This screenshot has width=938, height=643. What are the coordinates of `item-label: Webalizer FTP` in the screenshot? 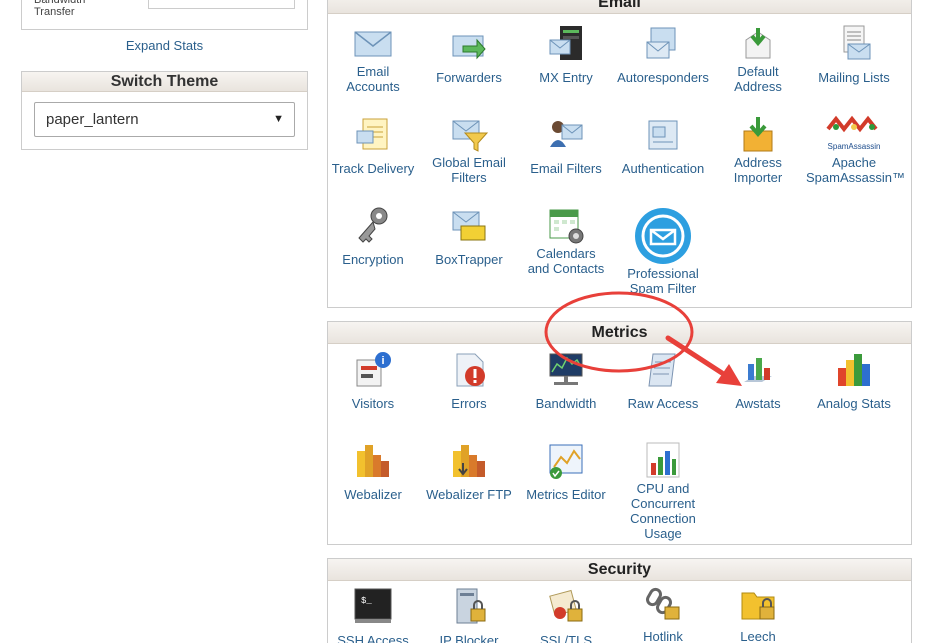 It's located at (469, 494).